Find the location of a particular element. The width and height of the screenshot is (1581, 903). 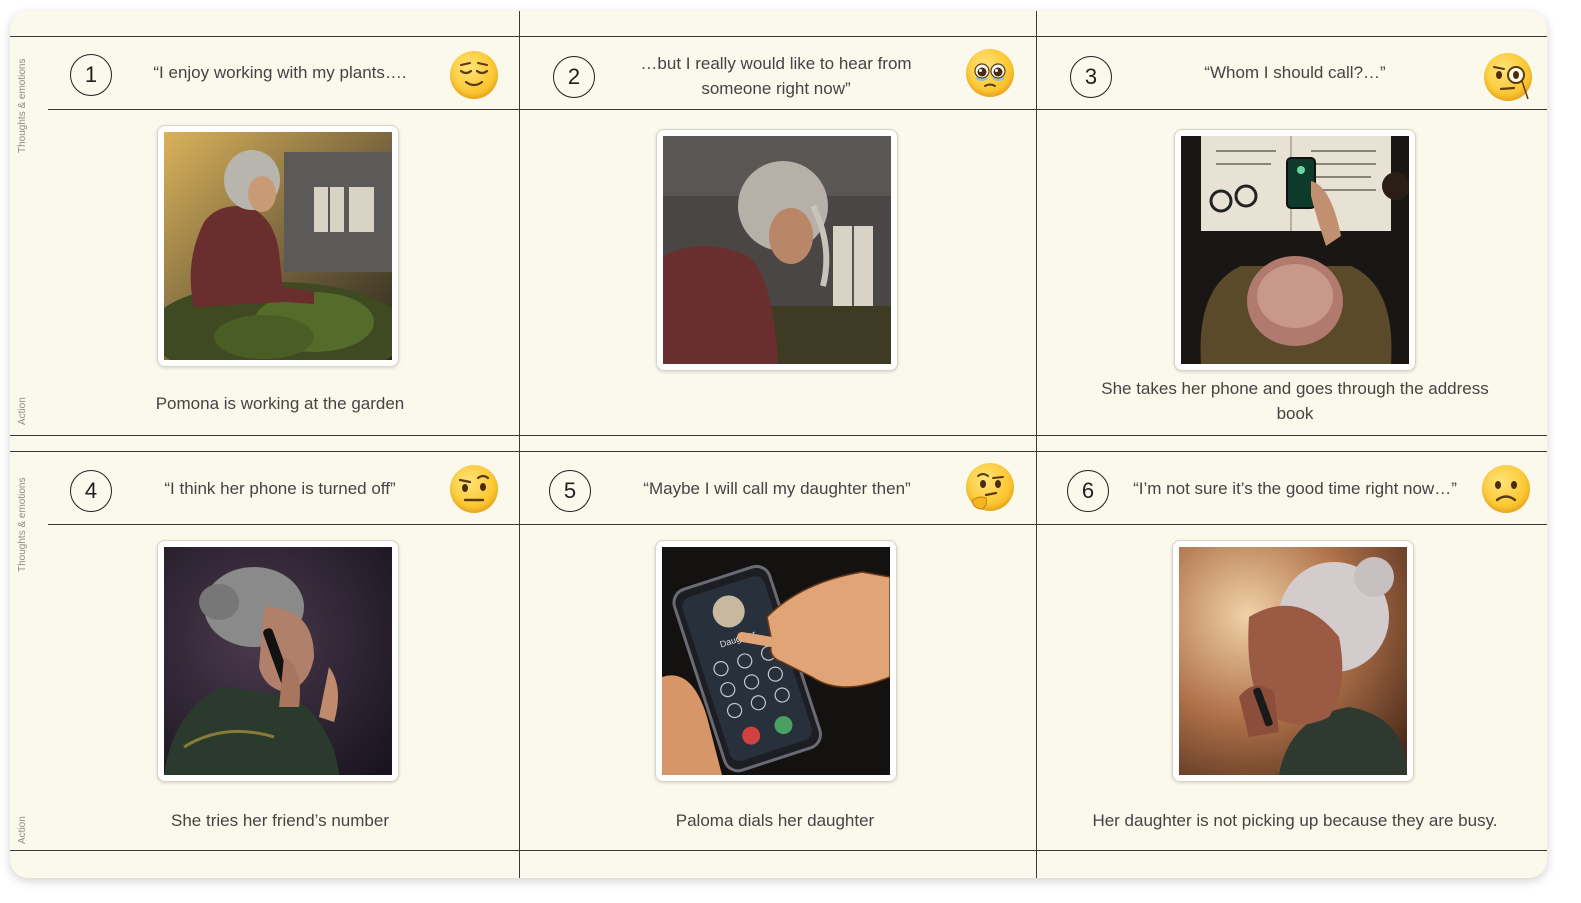

step-number: 5 is located at coordinates (570, 491).